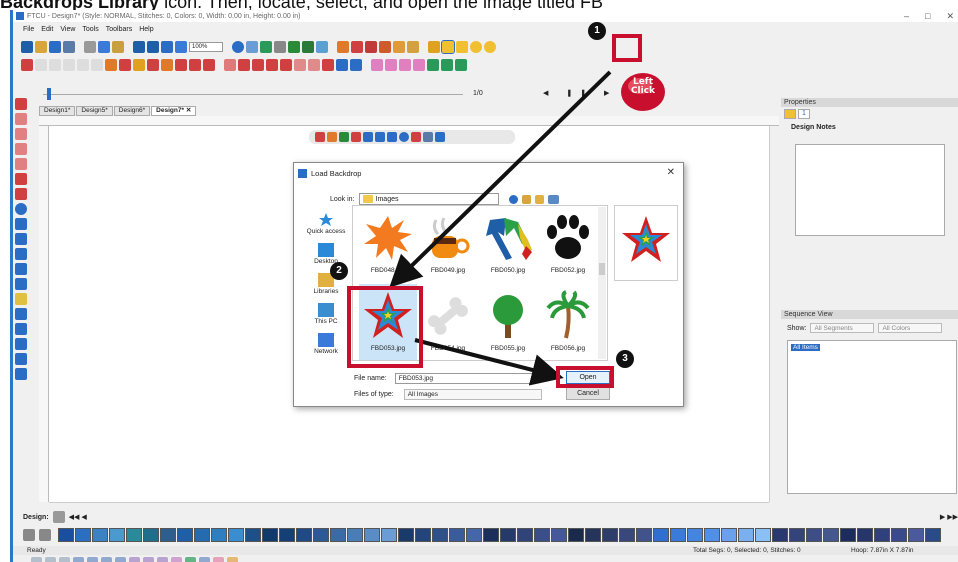 This screenshot has height=562, width=958. I want to click on slider-thumb, so click(49, 94).